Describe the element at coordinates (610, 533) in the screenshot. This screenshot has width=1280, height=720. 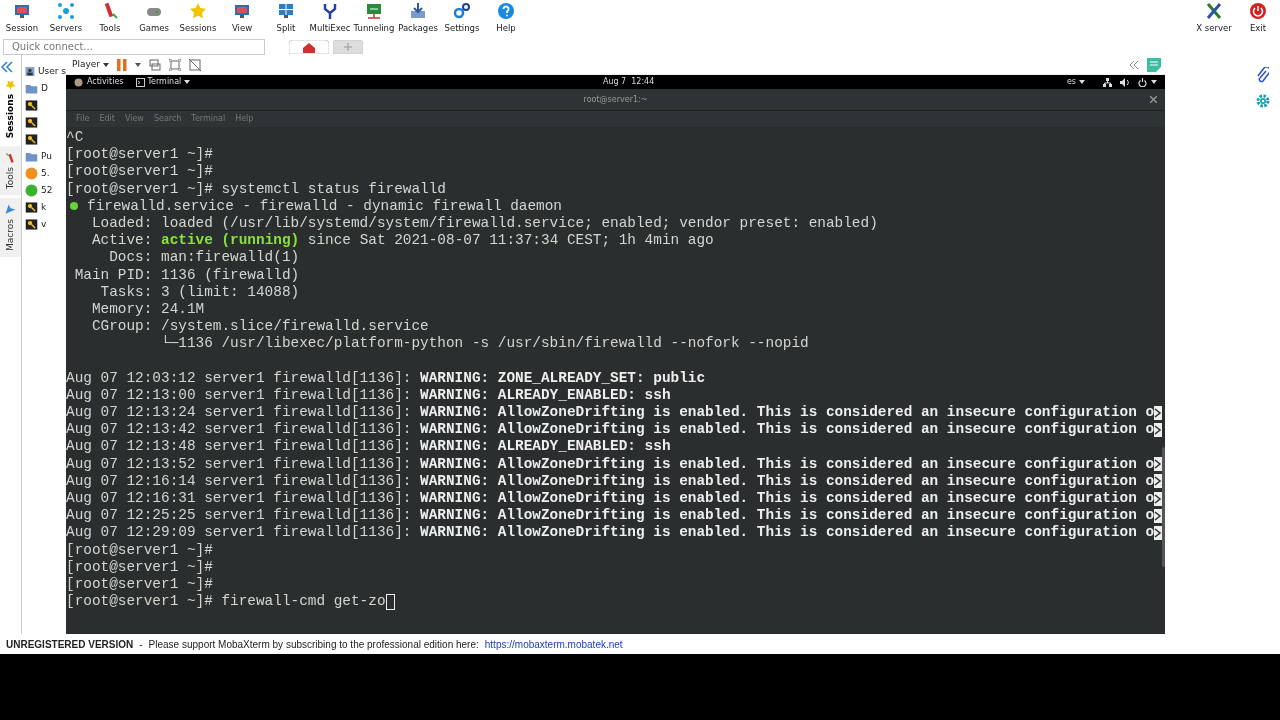
I see `terminal-line: Aug 07 12:29:09 server1 firewalld[1136]: WARNING: AllowZoneDrifting is enabled. This is considered an insecure configuration o` at that location.